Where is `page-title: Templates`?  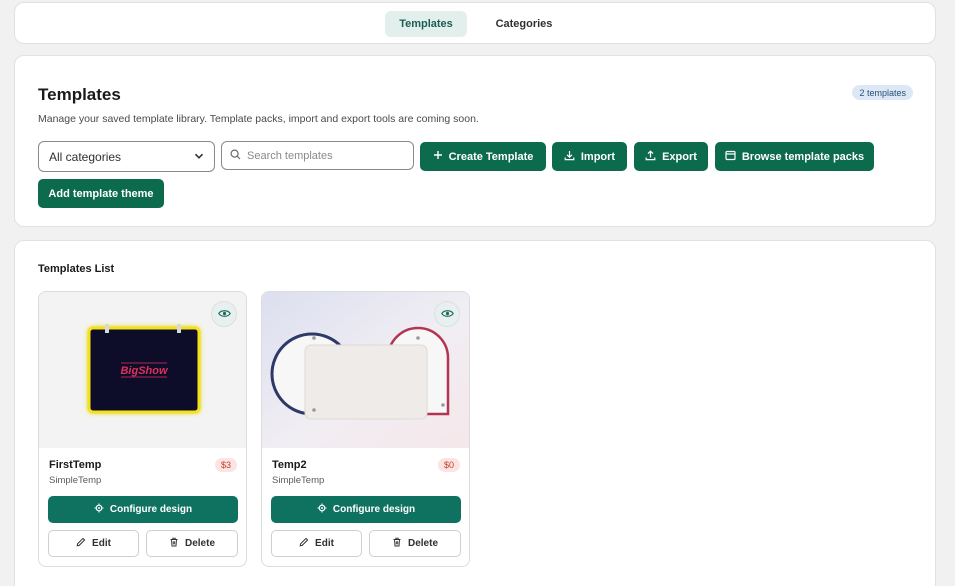 page-title: Templates is located at coordinates (79, 94).